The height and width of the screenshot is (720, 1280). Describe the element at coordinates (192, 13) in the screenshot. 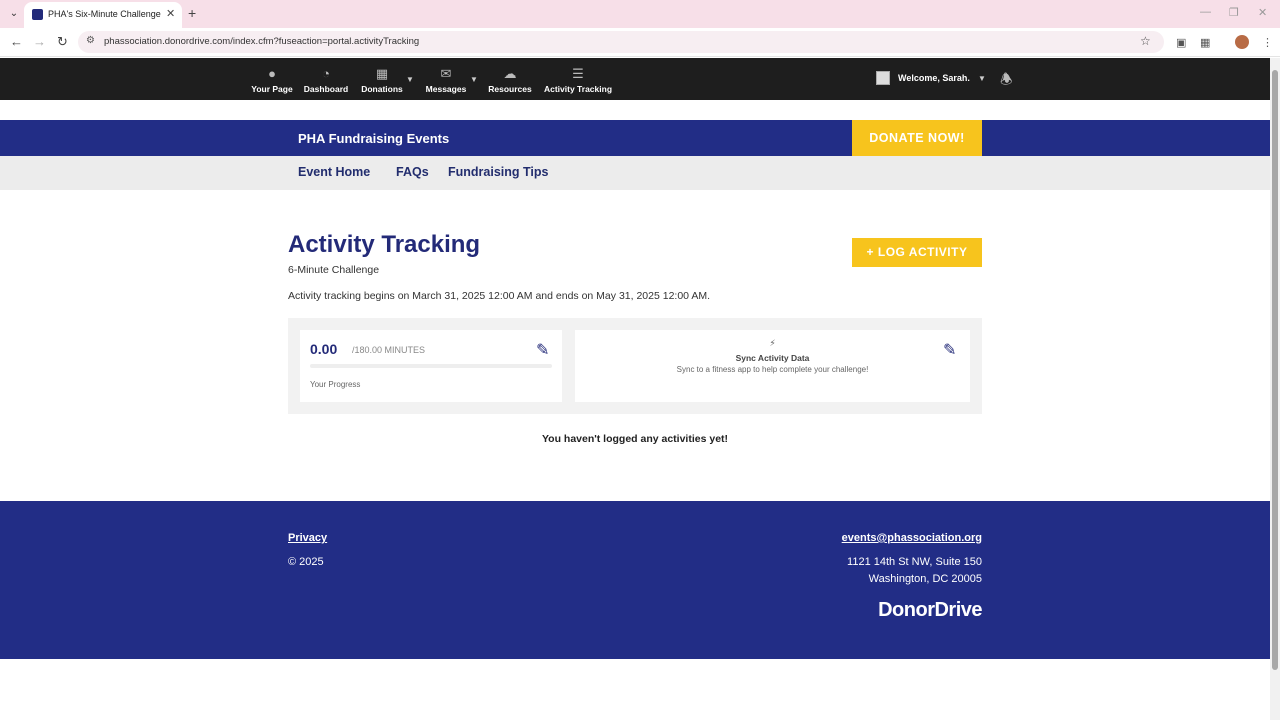

I see `new-tab-icon: +` at that location.